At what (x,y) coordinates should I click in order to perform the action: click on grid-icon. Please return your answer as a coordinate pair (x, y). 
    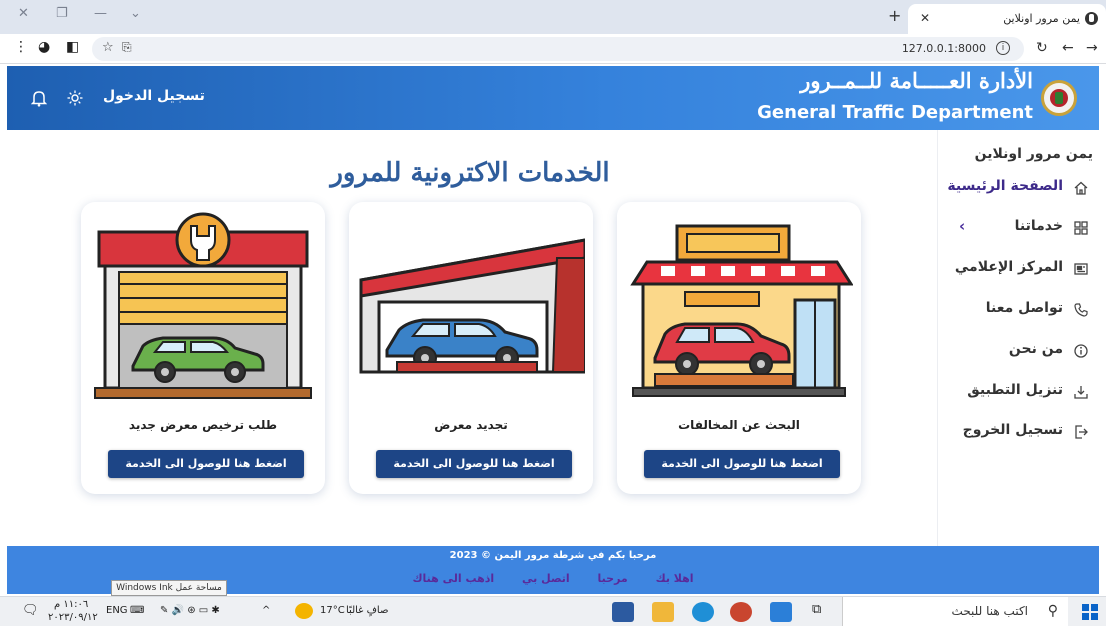
    Looking at the image, I should click on (1081, 228).